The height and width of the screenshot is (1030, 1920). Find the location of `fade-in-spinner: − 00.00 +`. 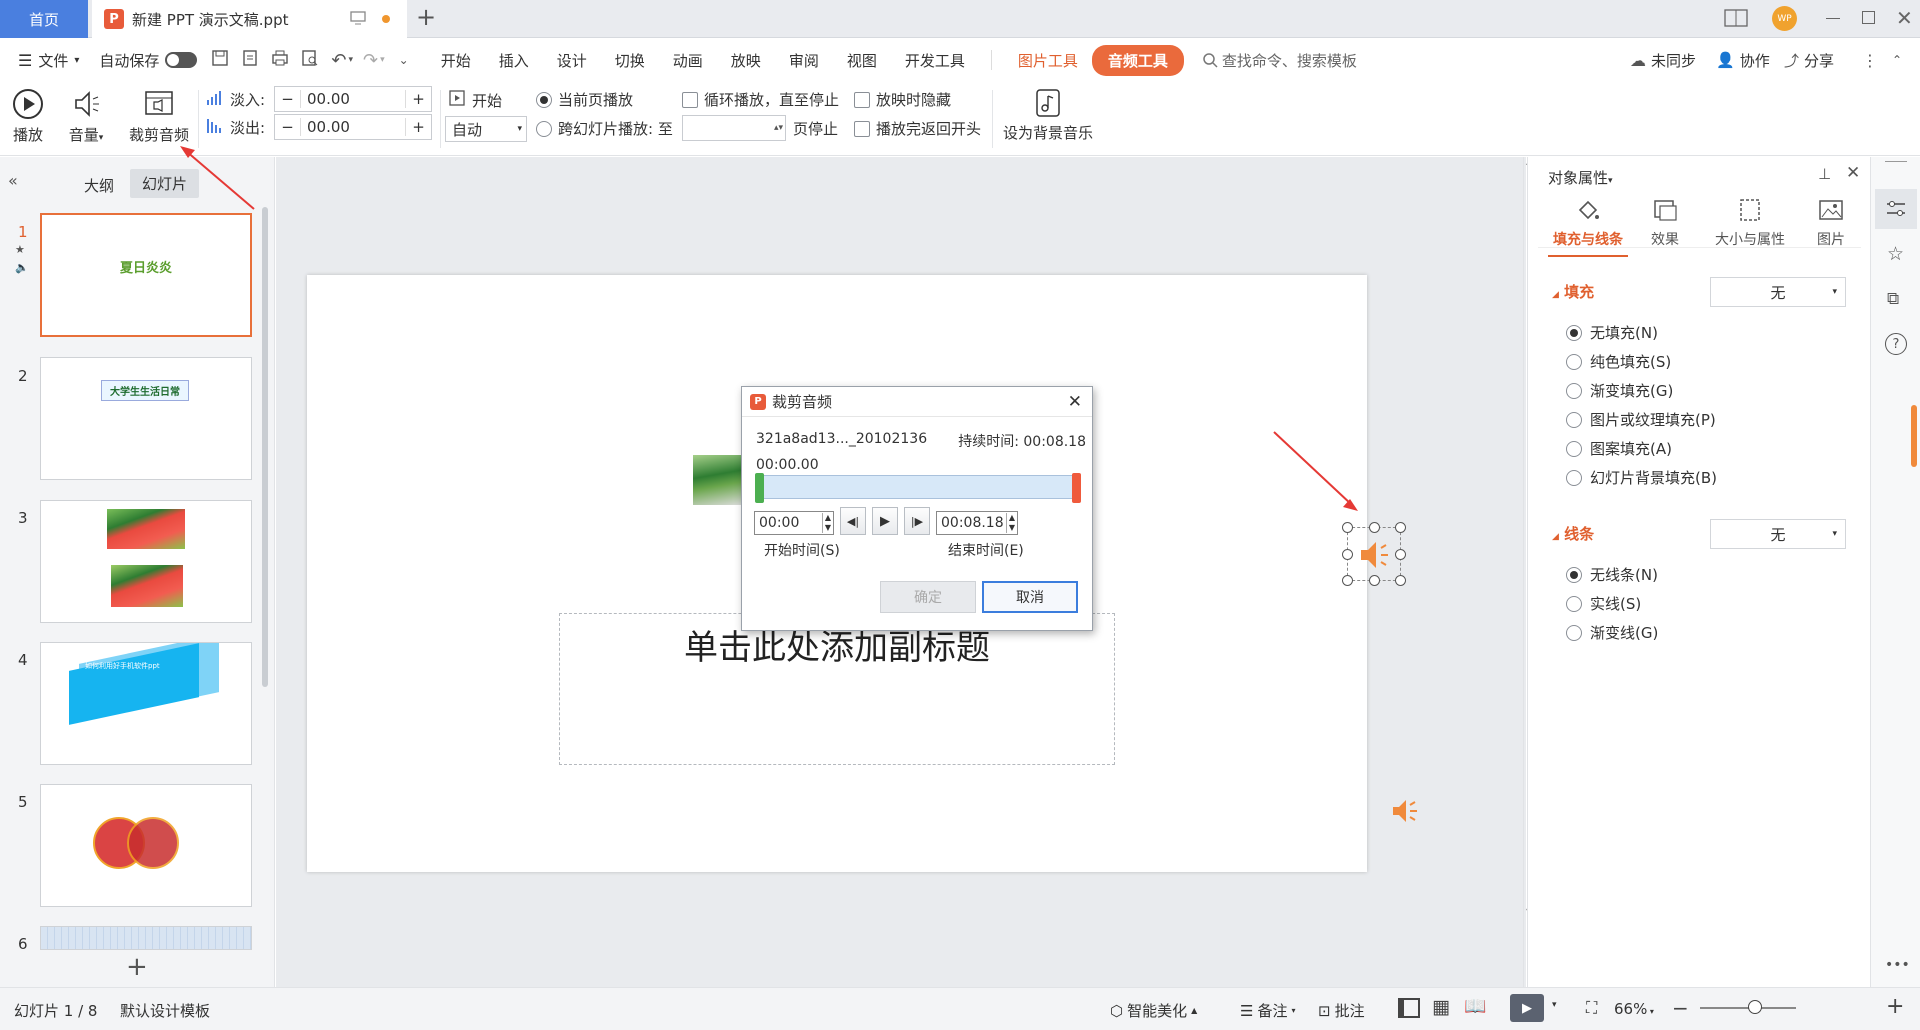

fade-in-spinner: − 00.00 + is located at coordinates (353, 99).